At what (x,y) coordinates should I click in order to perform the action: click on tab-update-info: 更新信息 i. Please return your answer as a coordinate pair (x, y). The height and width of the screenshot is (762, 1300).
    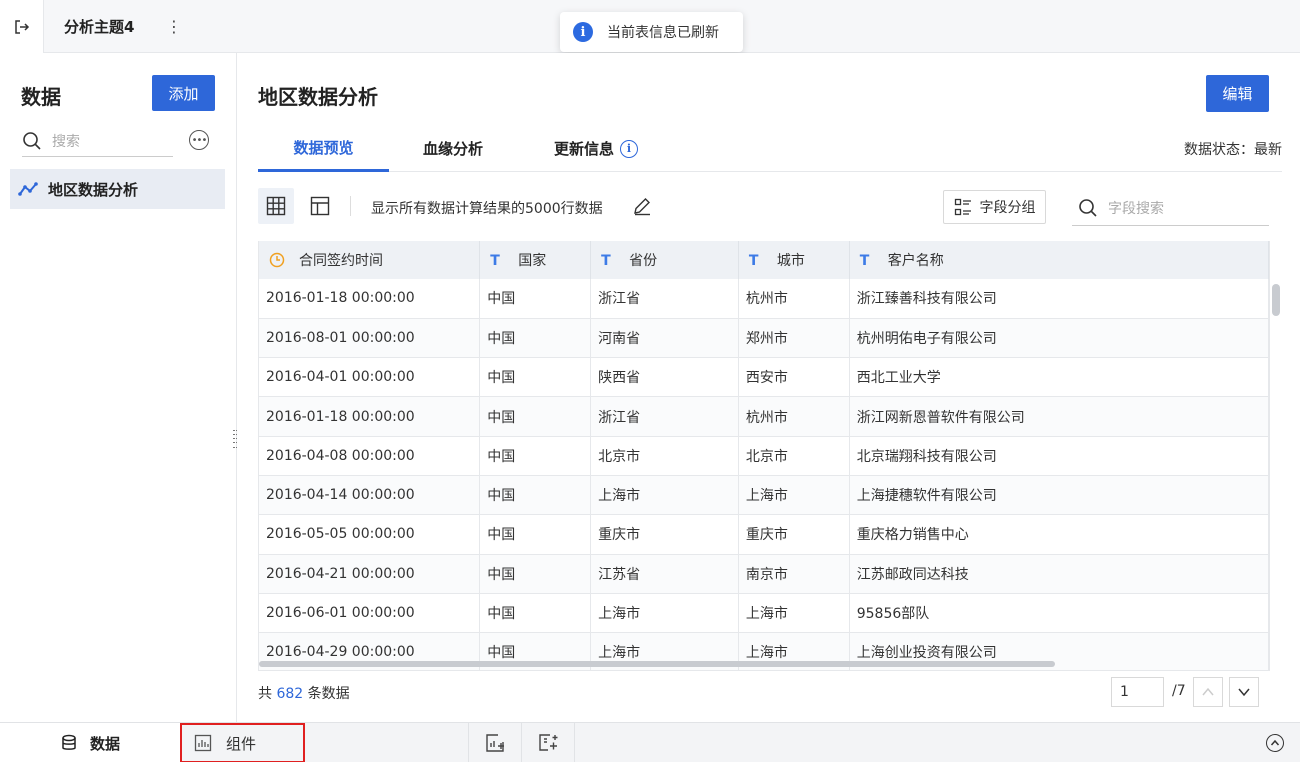
    Looking at the image, I should click on (596, 148).